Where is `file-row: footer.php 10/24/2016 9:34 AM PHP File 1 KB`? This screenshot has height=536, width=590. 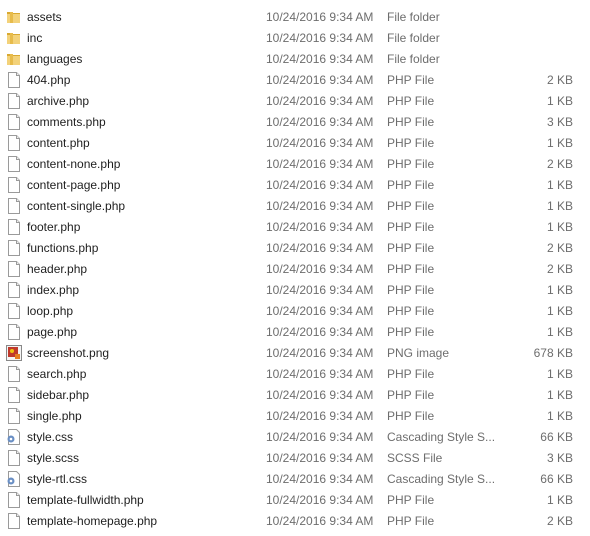
file-row: footer.php 10/24/2016 9:34 AM PHP File 1 KB is located at coordinates (295, 227).